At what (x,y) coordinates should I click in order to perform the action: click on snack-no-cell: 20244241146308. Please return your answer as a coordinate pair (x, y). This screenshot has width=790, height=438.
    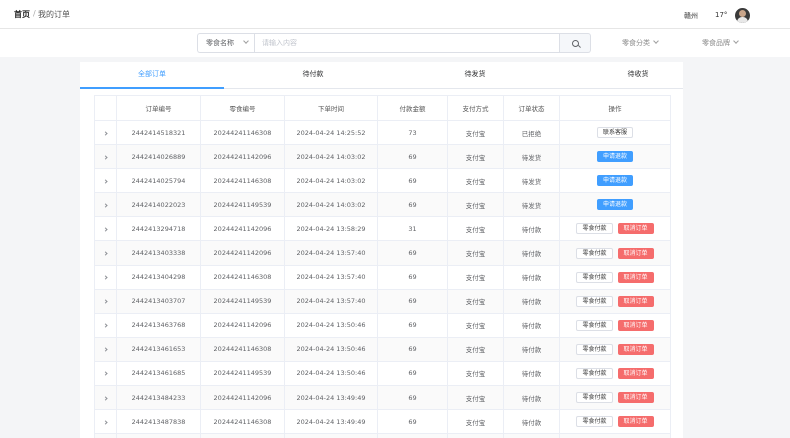
    Looking at the image, I should click on (242, 132).